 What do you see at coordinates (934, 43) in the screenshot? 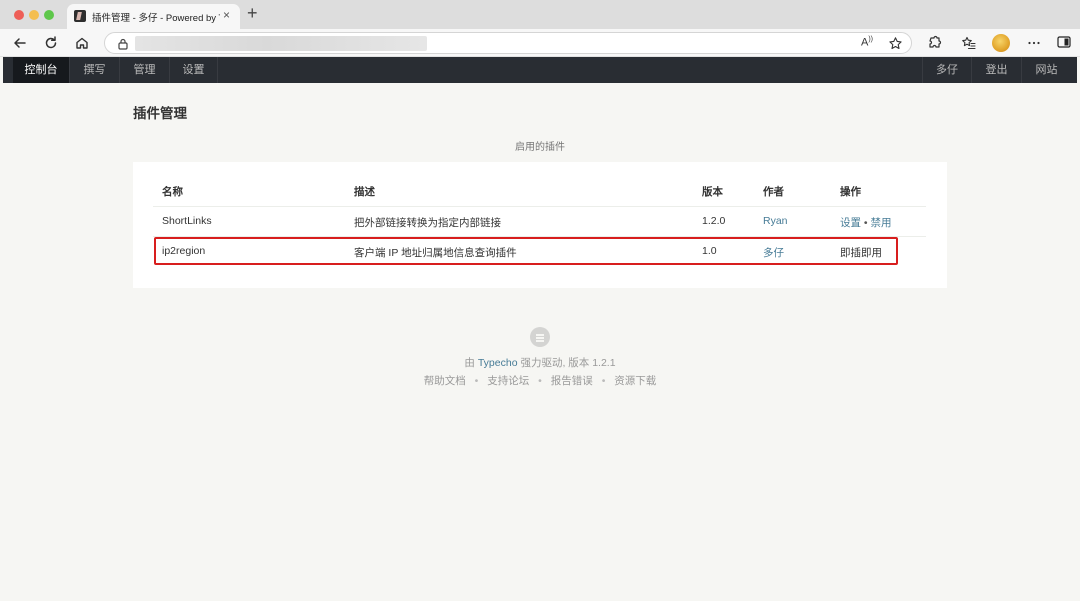
I see `extensions-icon` at bounding box center [934, 43].